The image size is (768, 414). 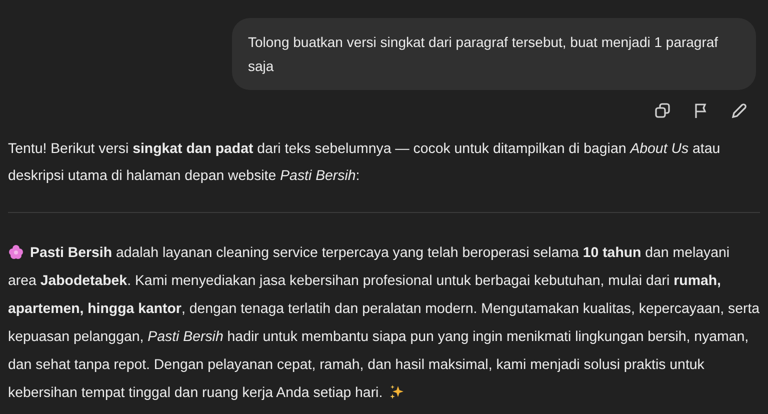 I want to click on blossom-icon, so click(x=16, y=252).